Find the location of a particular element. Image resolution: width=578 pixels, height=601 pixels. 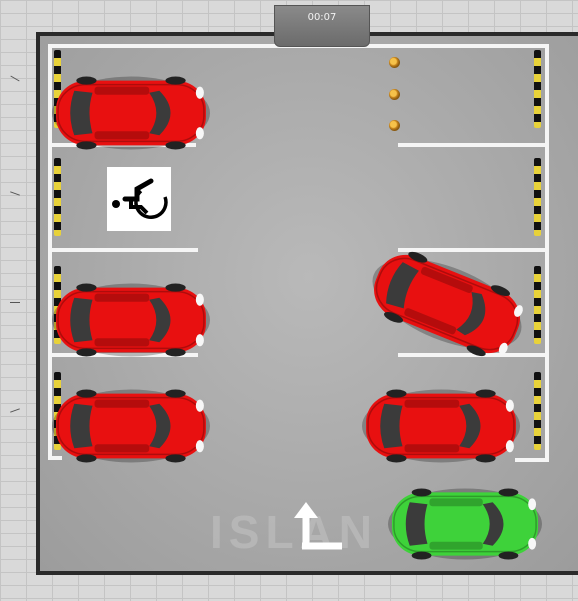

handicap-sign is located at coordinates (139, 199).